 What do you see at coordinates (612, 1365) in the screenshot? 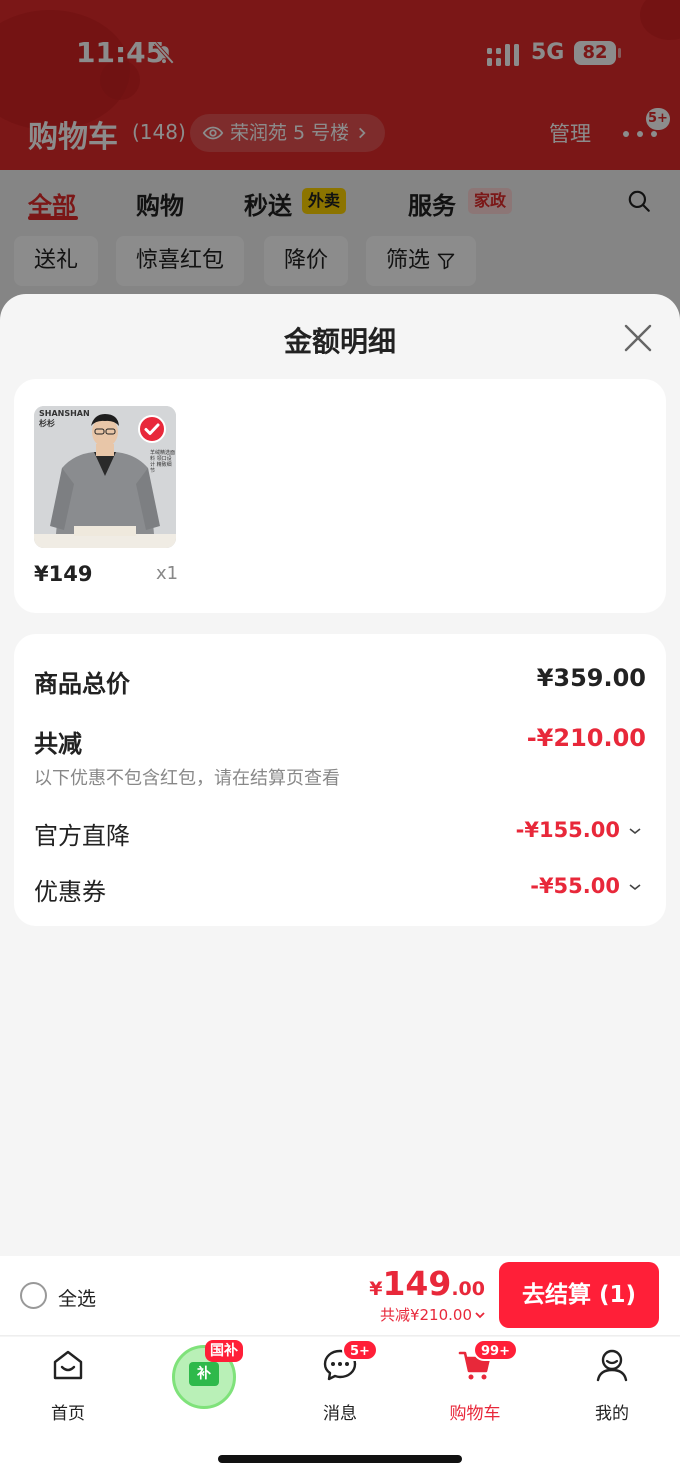
I see `profile-icon` at bounding box center [612, 1365].